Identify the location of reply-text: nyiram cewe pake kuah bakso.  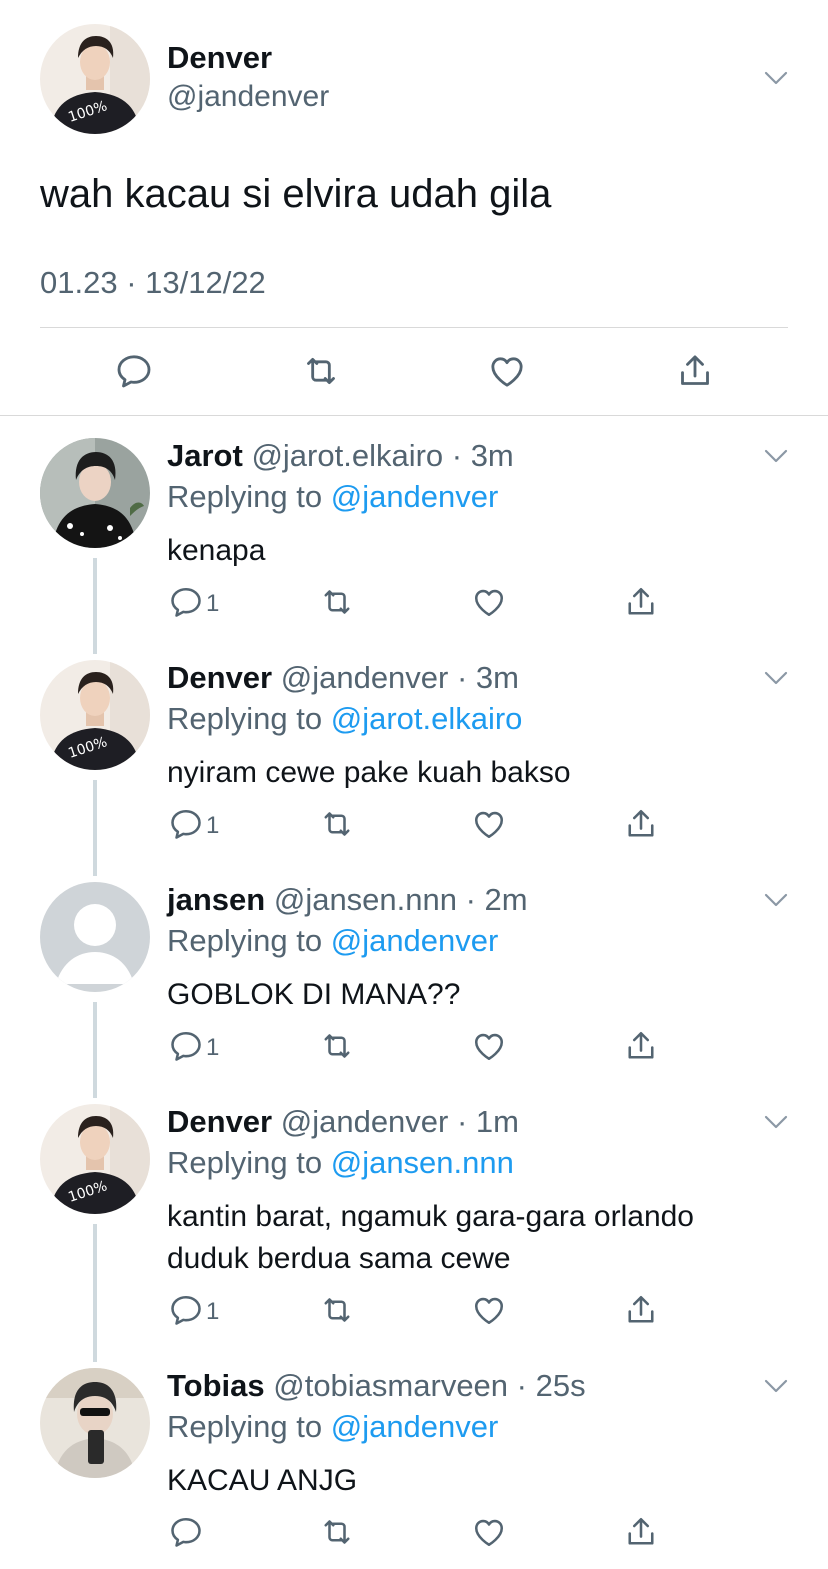
(369, 772).